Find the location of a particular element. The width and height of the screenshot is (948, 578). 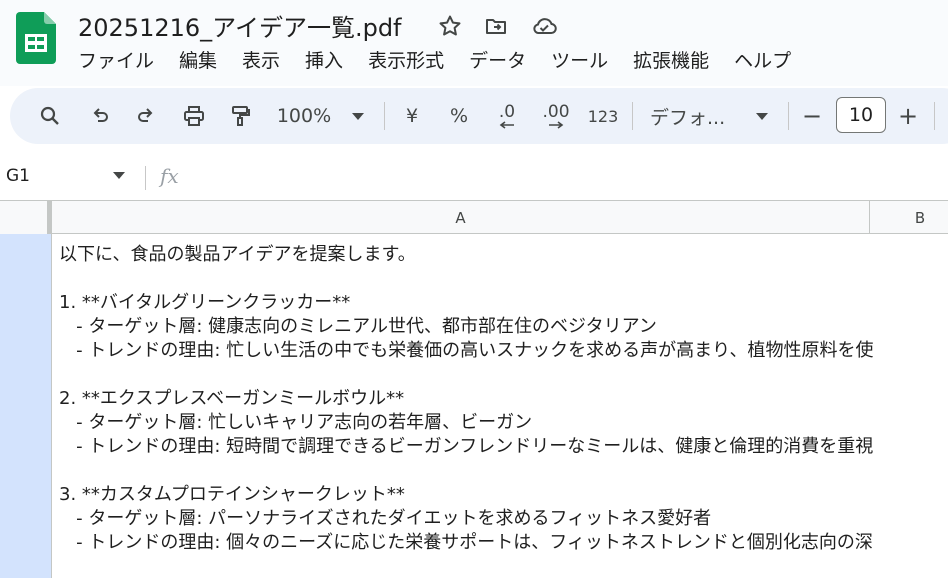

increase-font-size-button: + is located at coordinates (908, 116).